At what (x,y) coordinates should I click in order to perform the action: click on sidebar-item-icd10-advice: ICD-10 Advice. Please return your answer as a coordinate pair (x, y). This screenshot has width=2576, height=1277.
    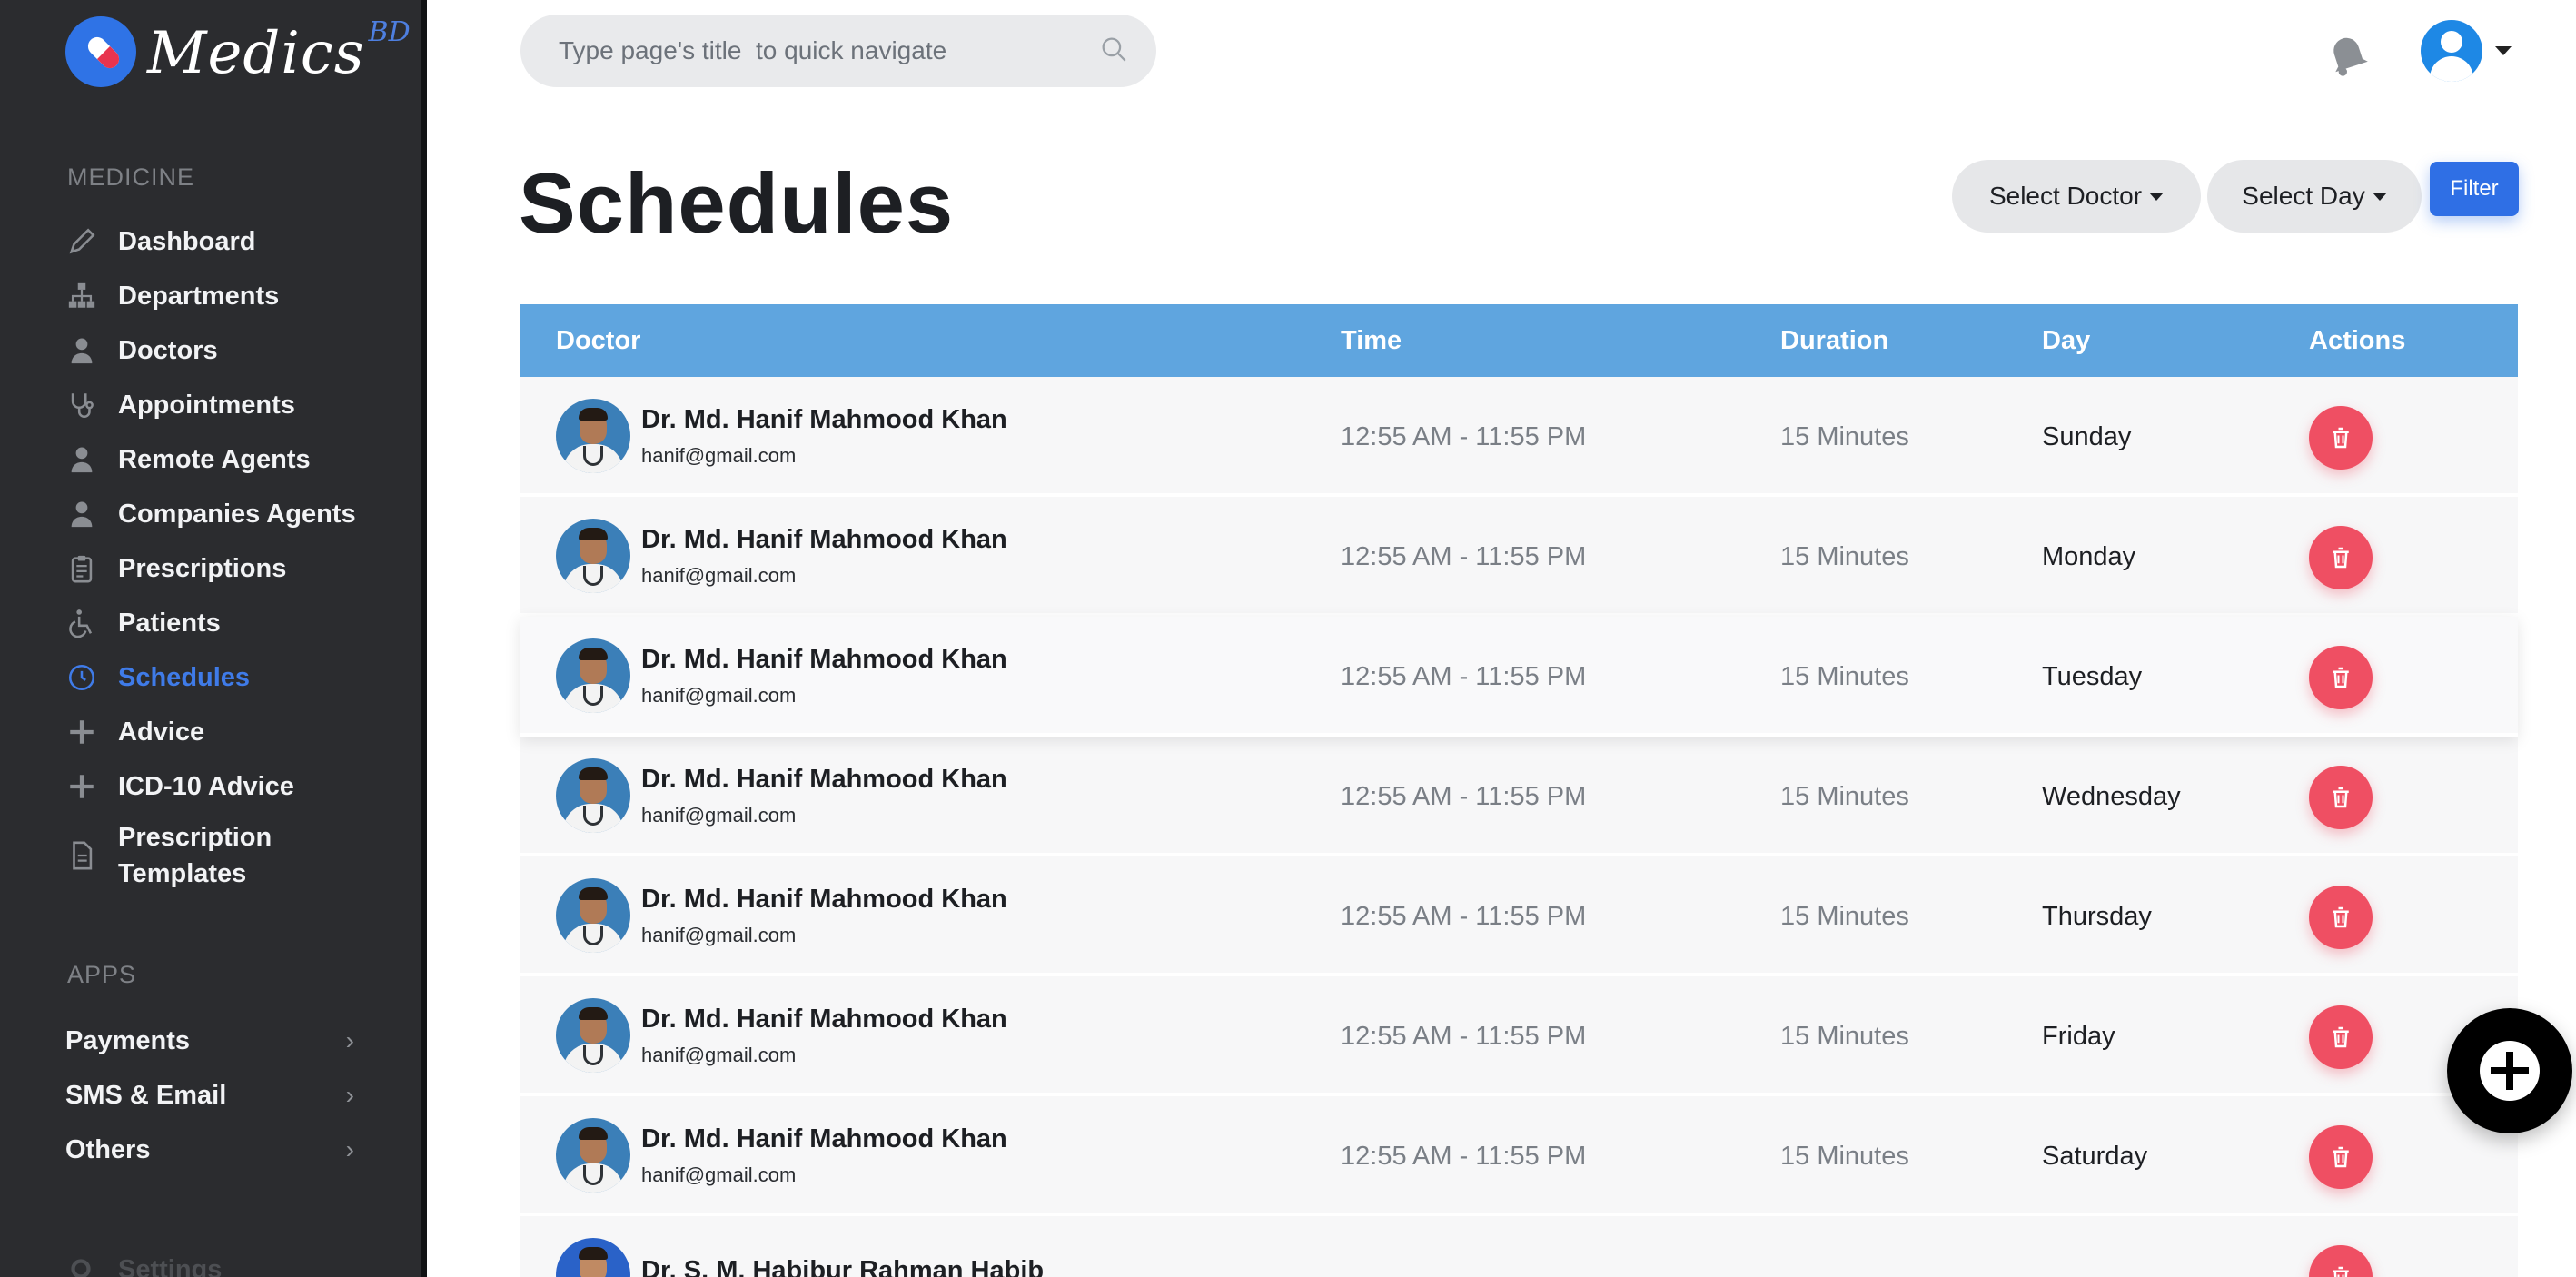
    Looking at the image, I should click on (242, 787).